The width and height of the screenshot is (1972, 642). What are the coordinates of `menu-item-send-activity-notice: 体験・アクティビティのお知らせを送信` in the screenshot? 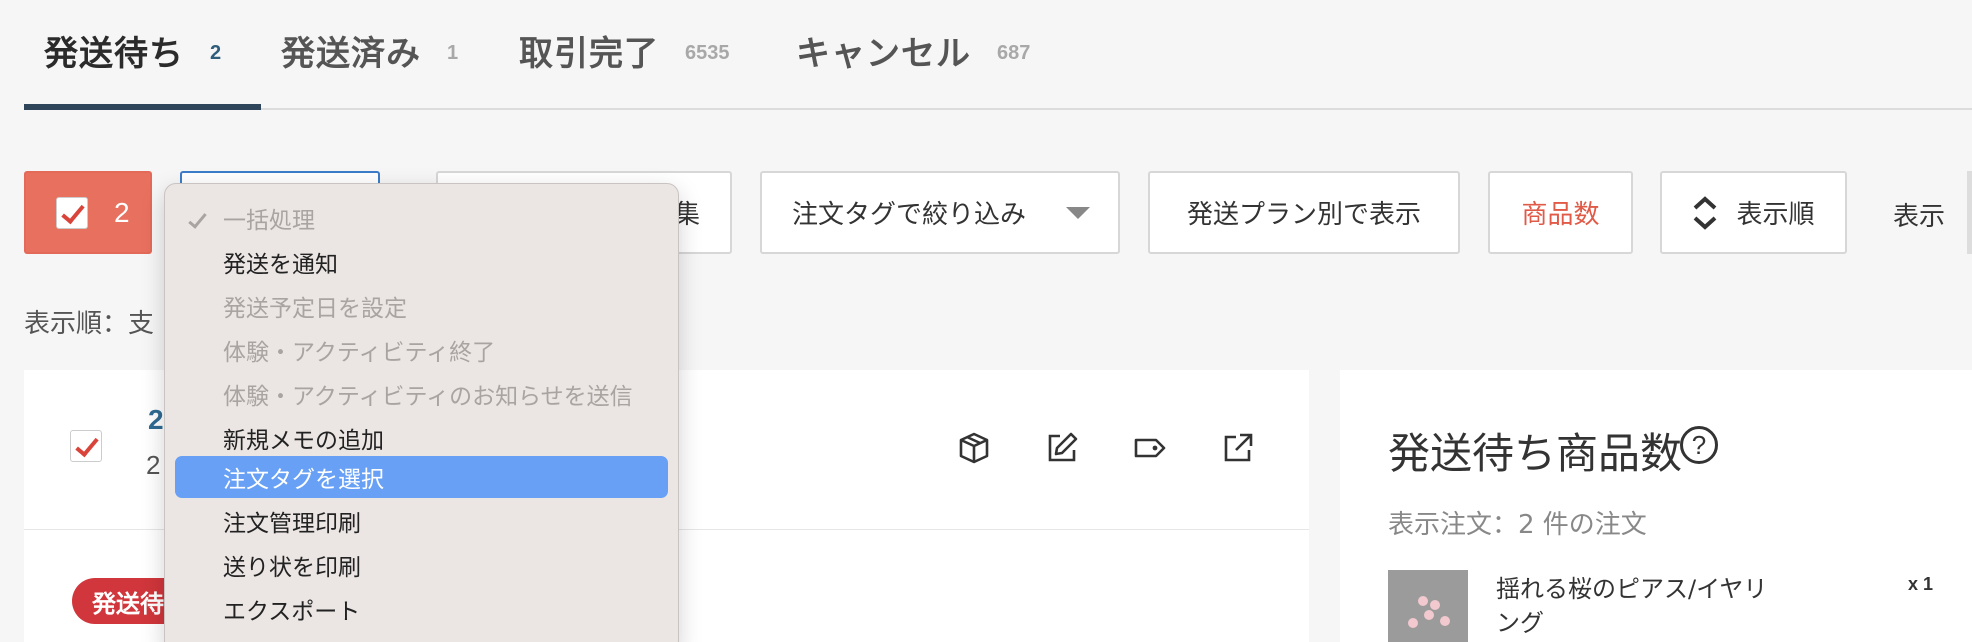 It's located at (421, 394).